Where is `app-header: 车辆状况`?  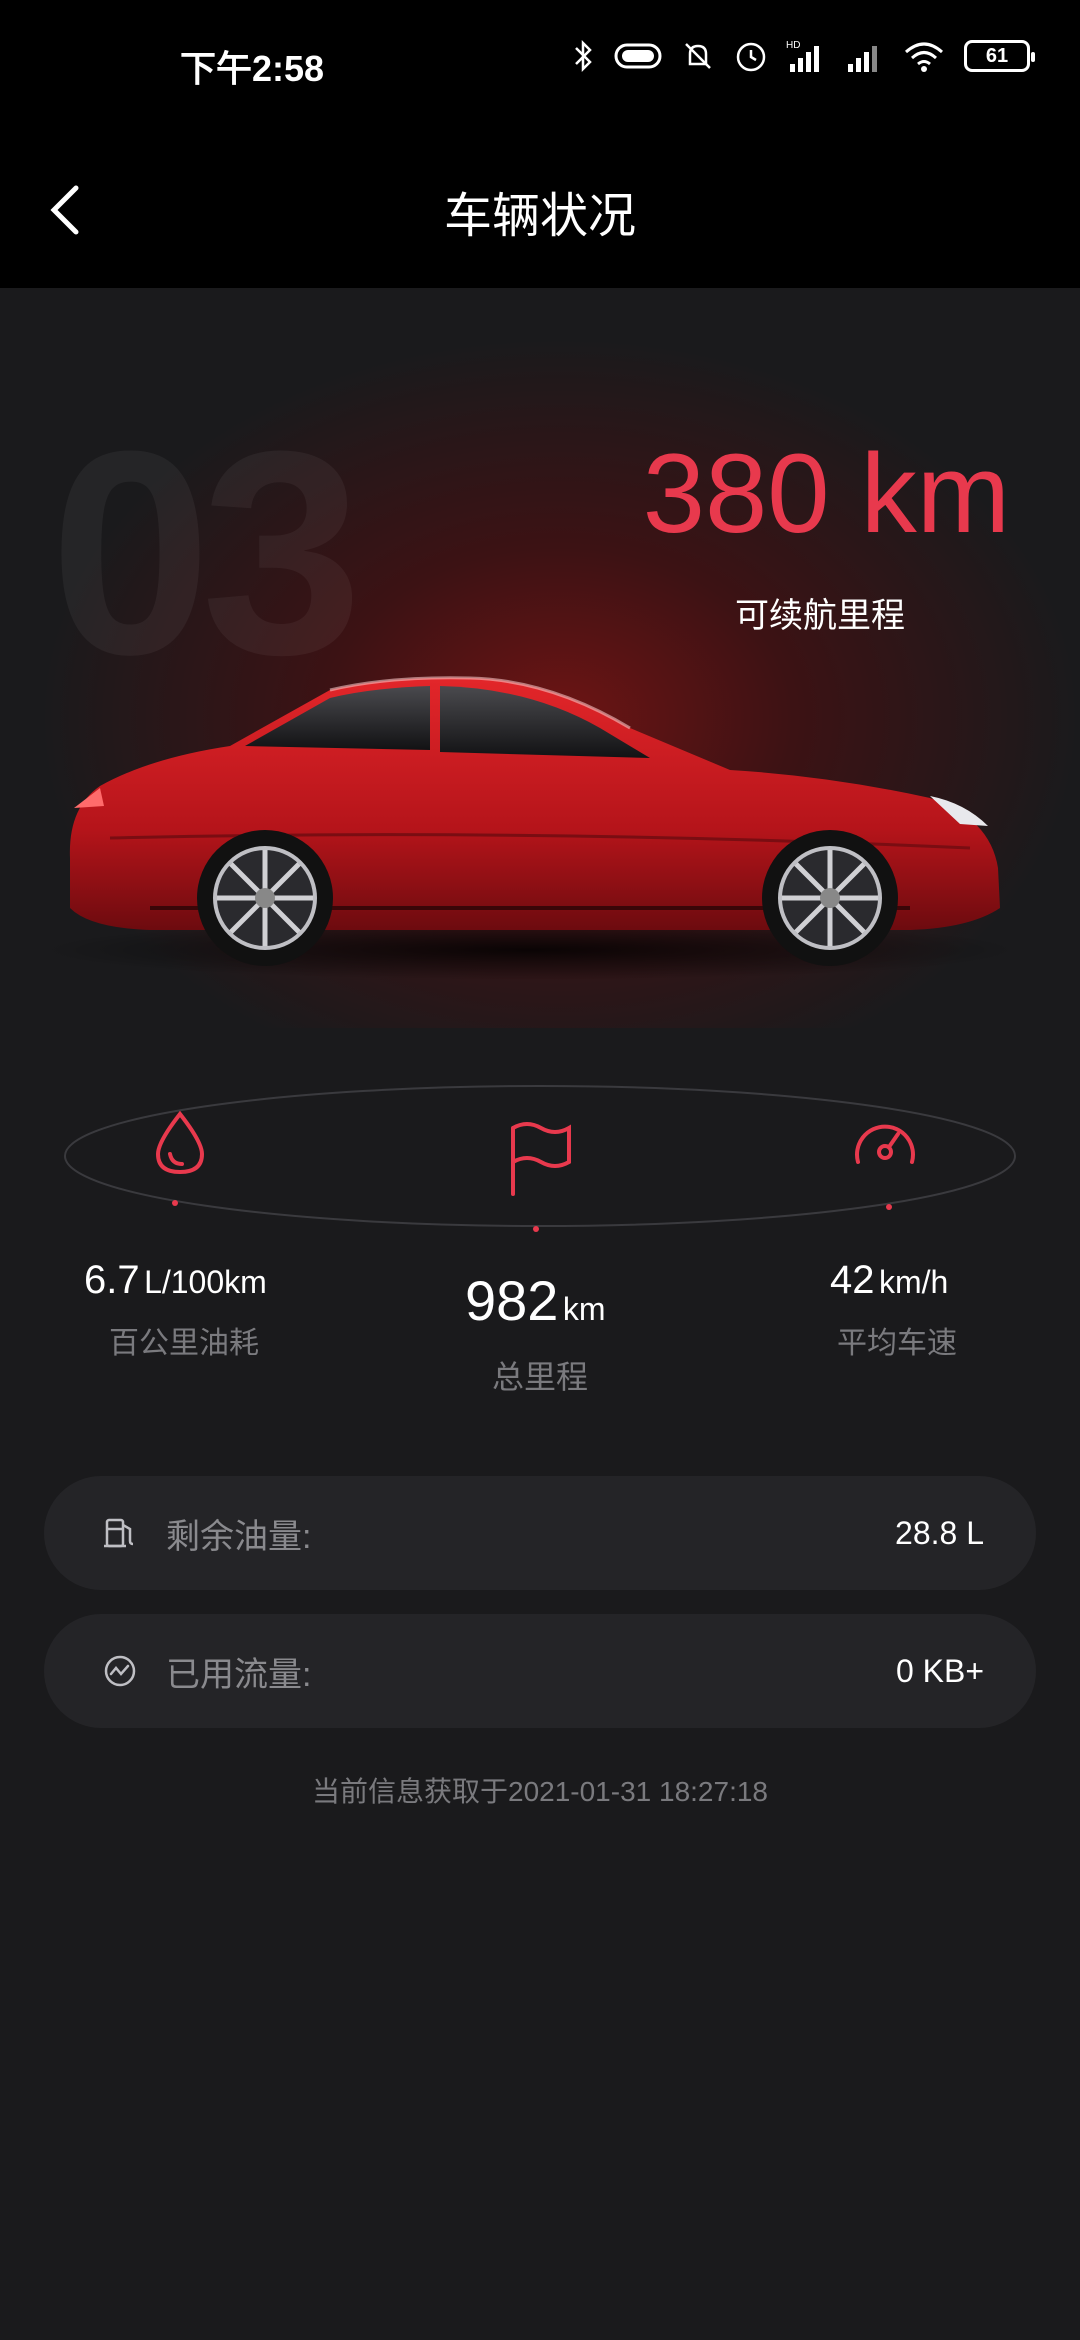
app-header: 车辆状况 is located at coordinates (540, 204).